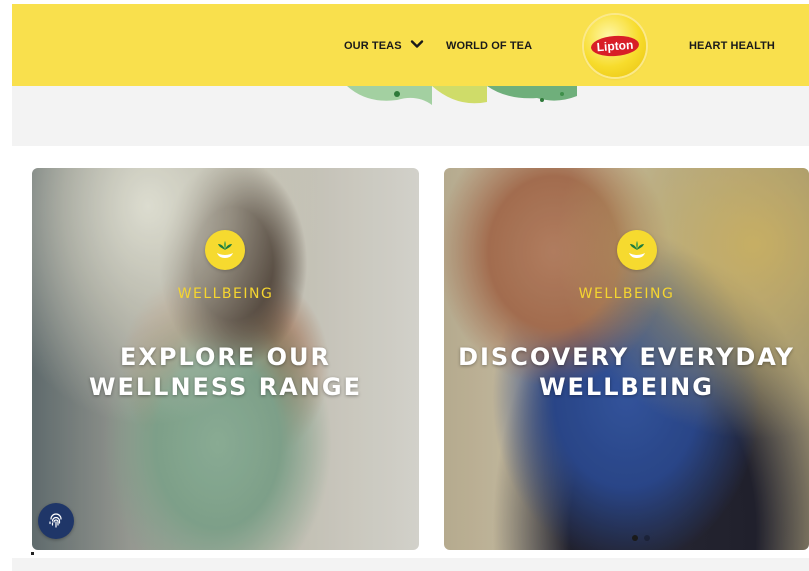  What do you see at coordinates (489, 46) in the screenshot?
I see `nav-world-of-tea: WORLD OF TEA` at bounding box center [489, 46].